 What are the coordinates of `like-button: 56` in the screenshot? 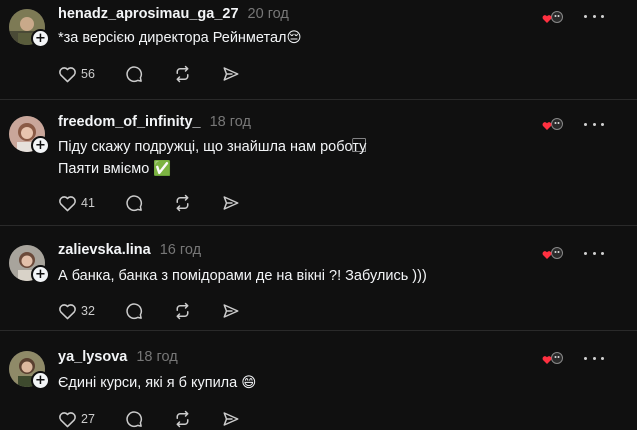 It's located at (76, 74).